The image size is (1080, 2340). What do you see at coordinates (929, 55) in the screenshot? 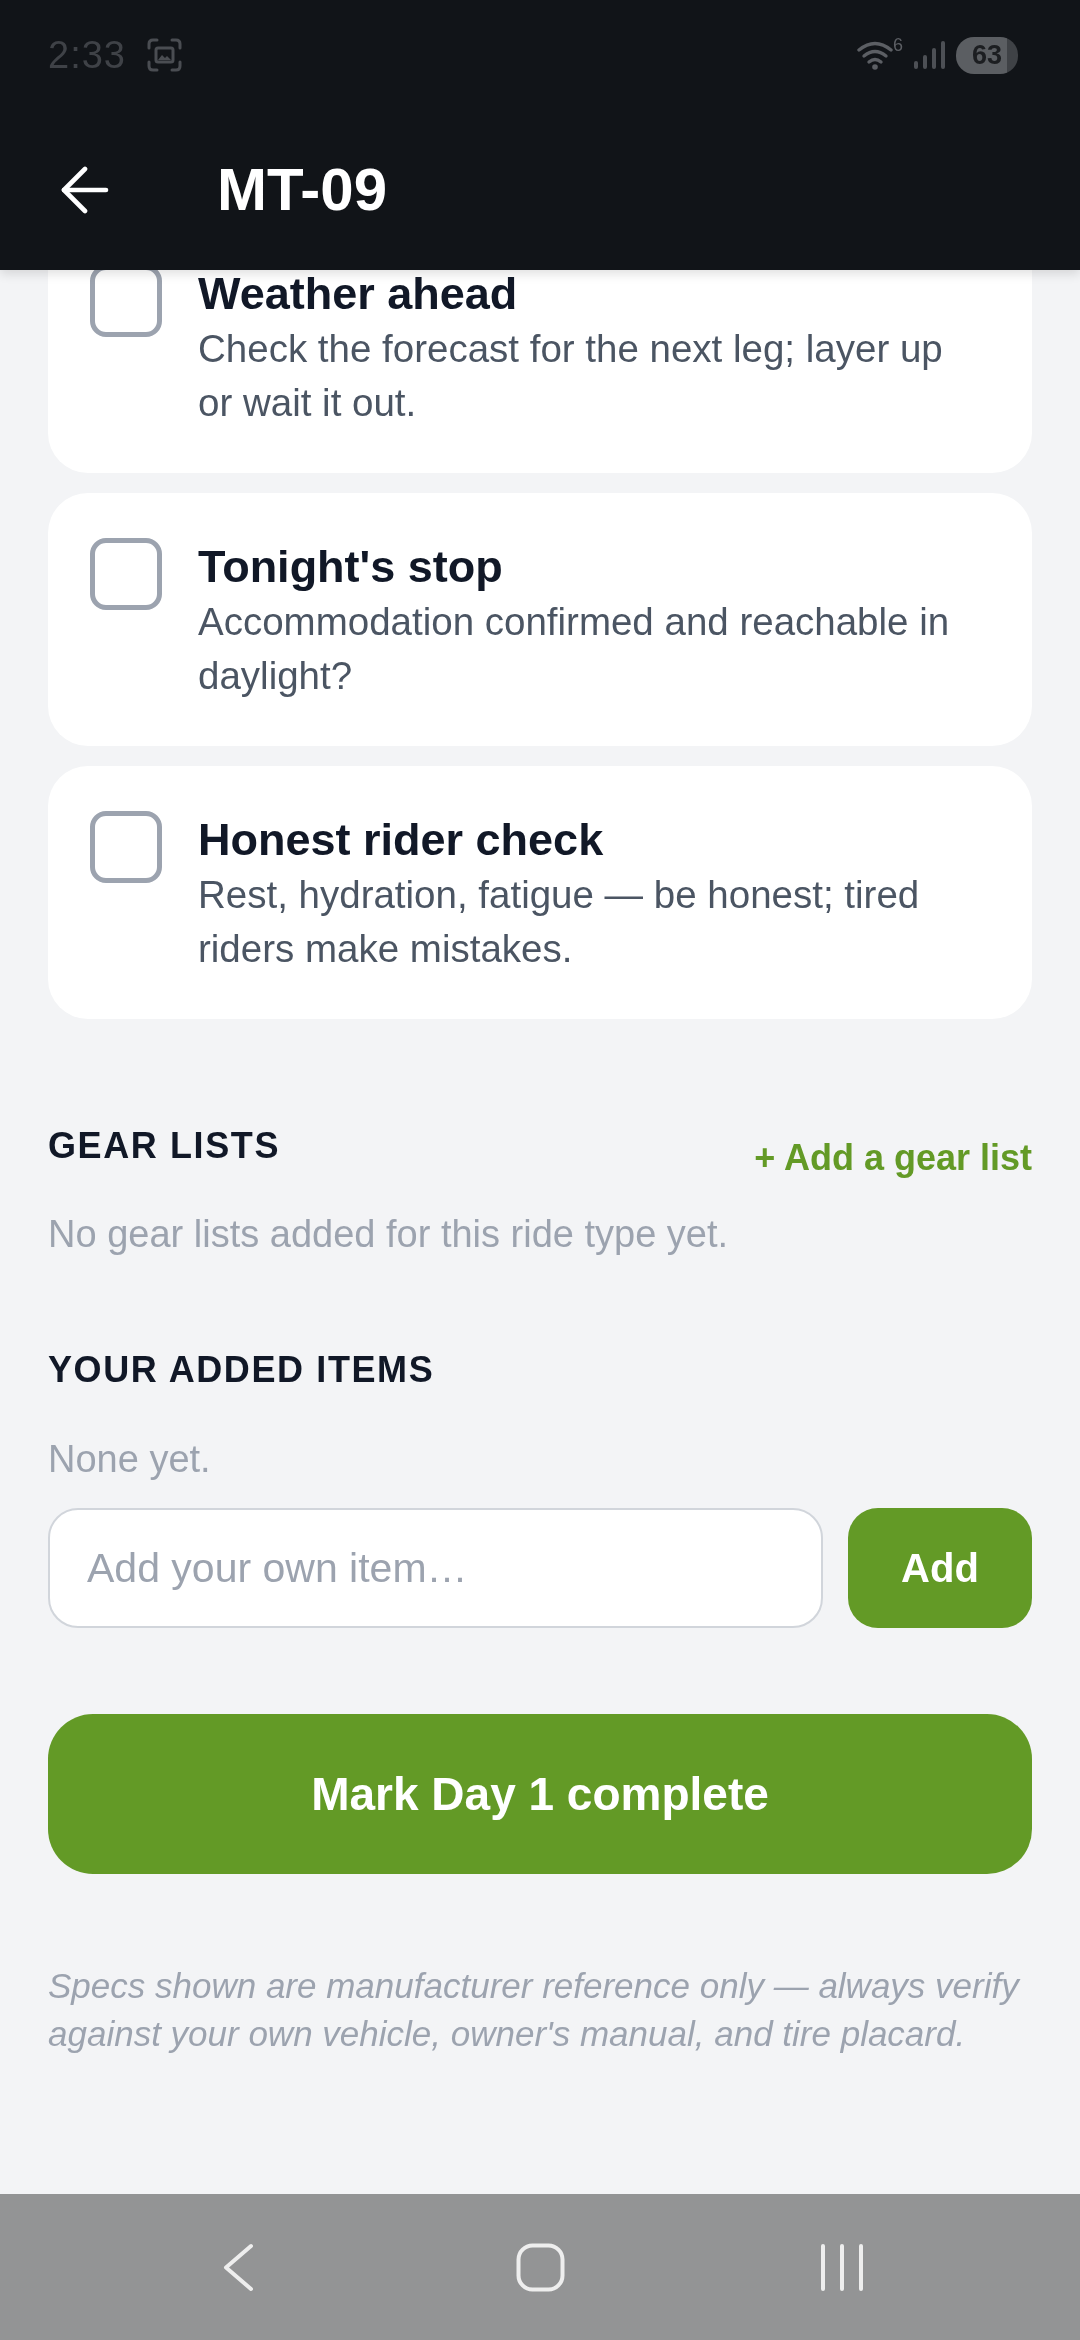
I see `signal-icon` at bounding box center [929, 55].